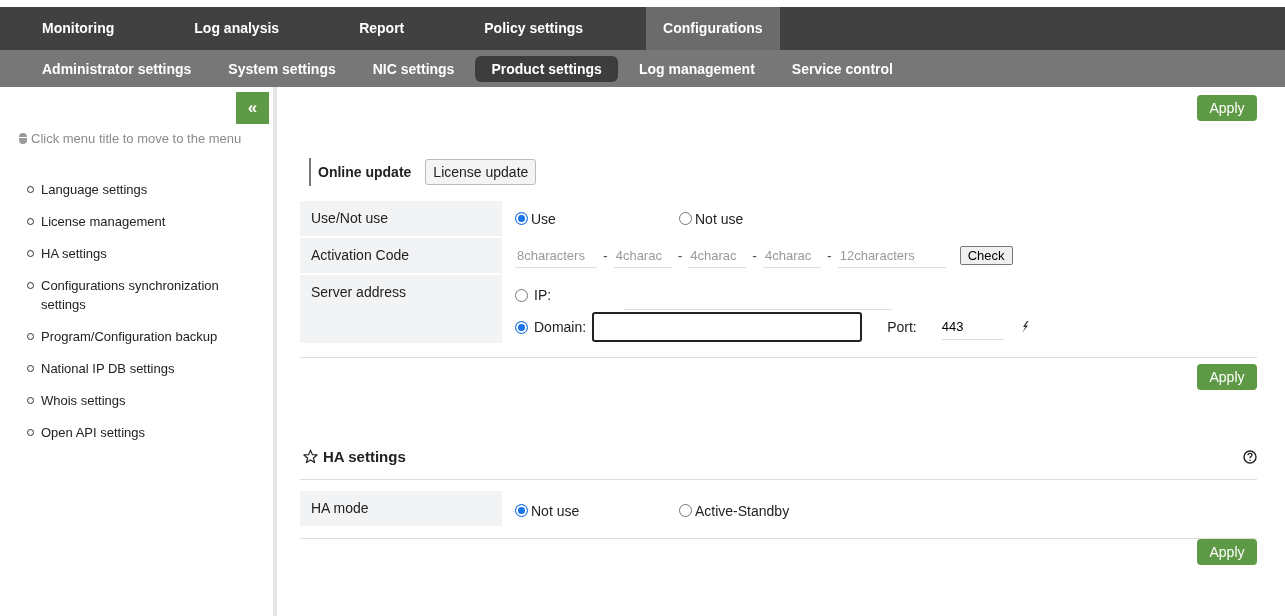  I want to click on menu-item: Program/Configuration backup, so click(129, 336).